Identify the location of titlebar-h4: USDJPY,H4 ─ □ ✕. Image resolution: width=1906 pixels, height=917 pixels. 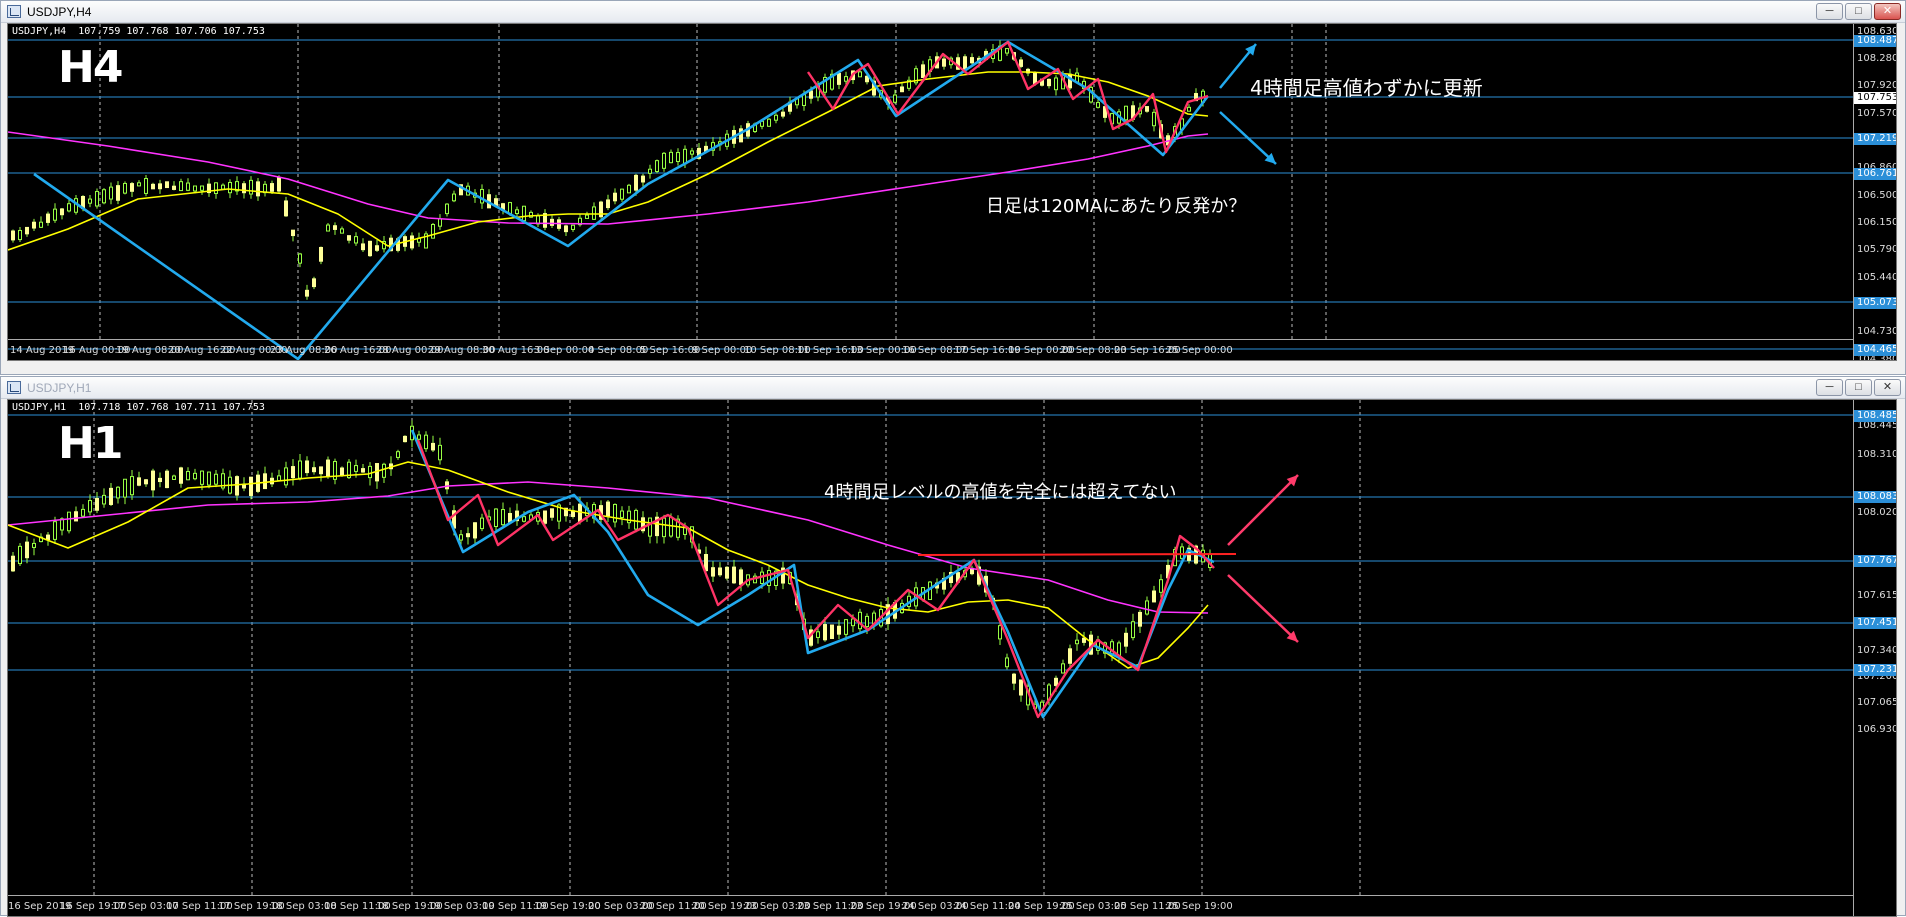
(953, 12).